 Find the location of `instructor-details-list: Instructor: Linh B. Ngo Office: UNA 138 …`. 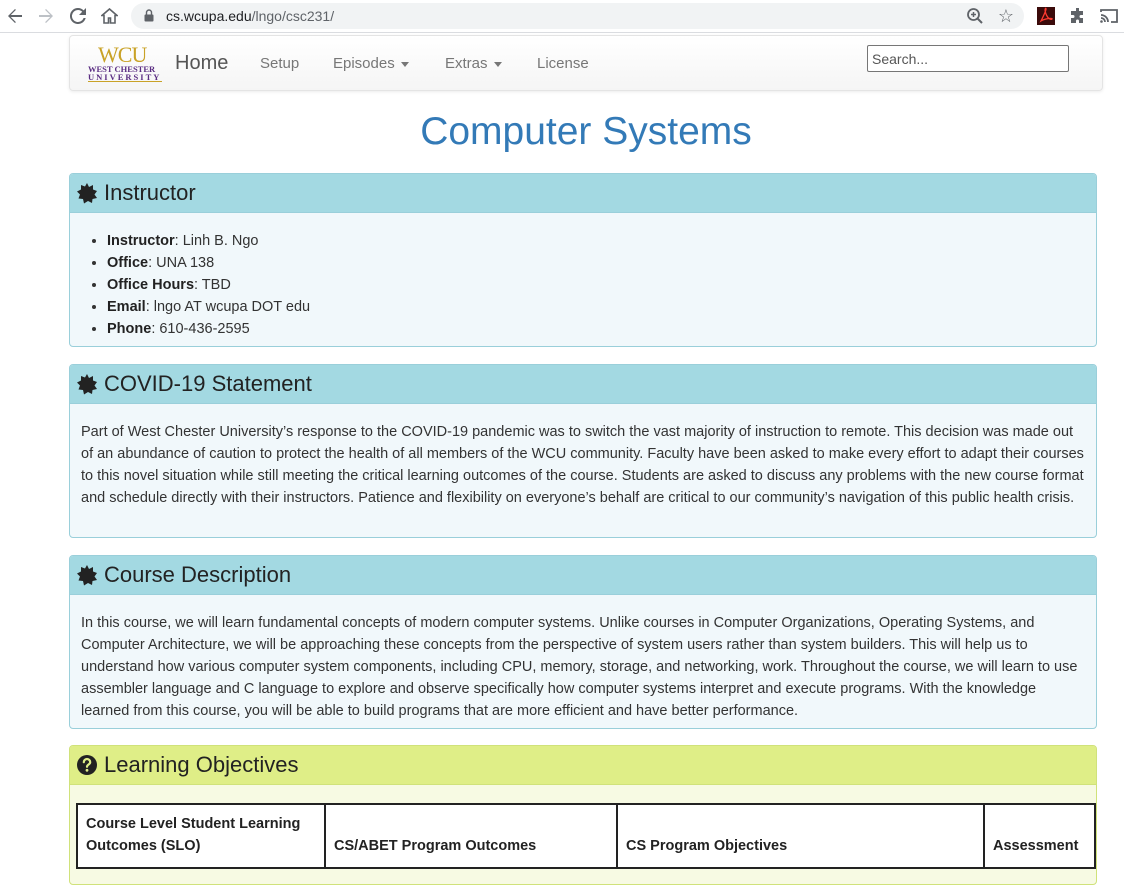

instructor-details-list: Instructor: Linh B. Ngo Office: UNA 138 … is located at coordinates (596, 285).